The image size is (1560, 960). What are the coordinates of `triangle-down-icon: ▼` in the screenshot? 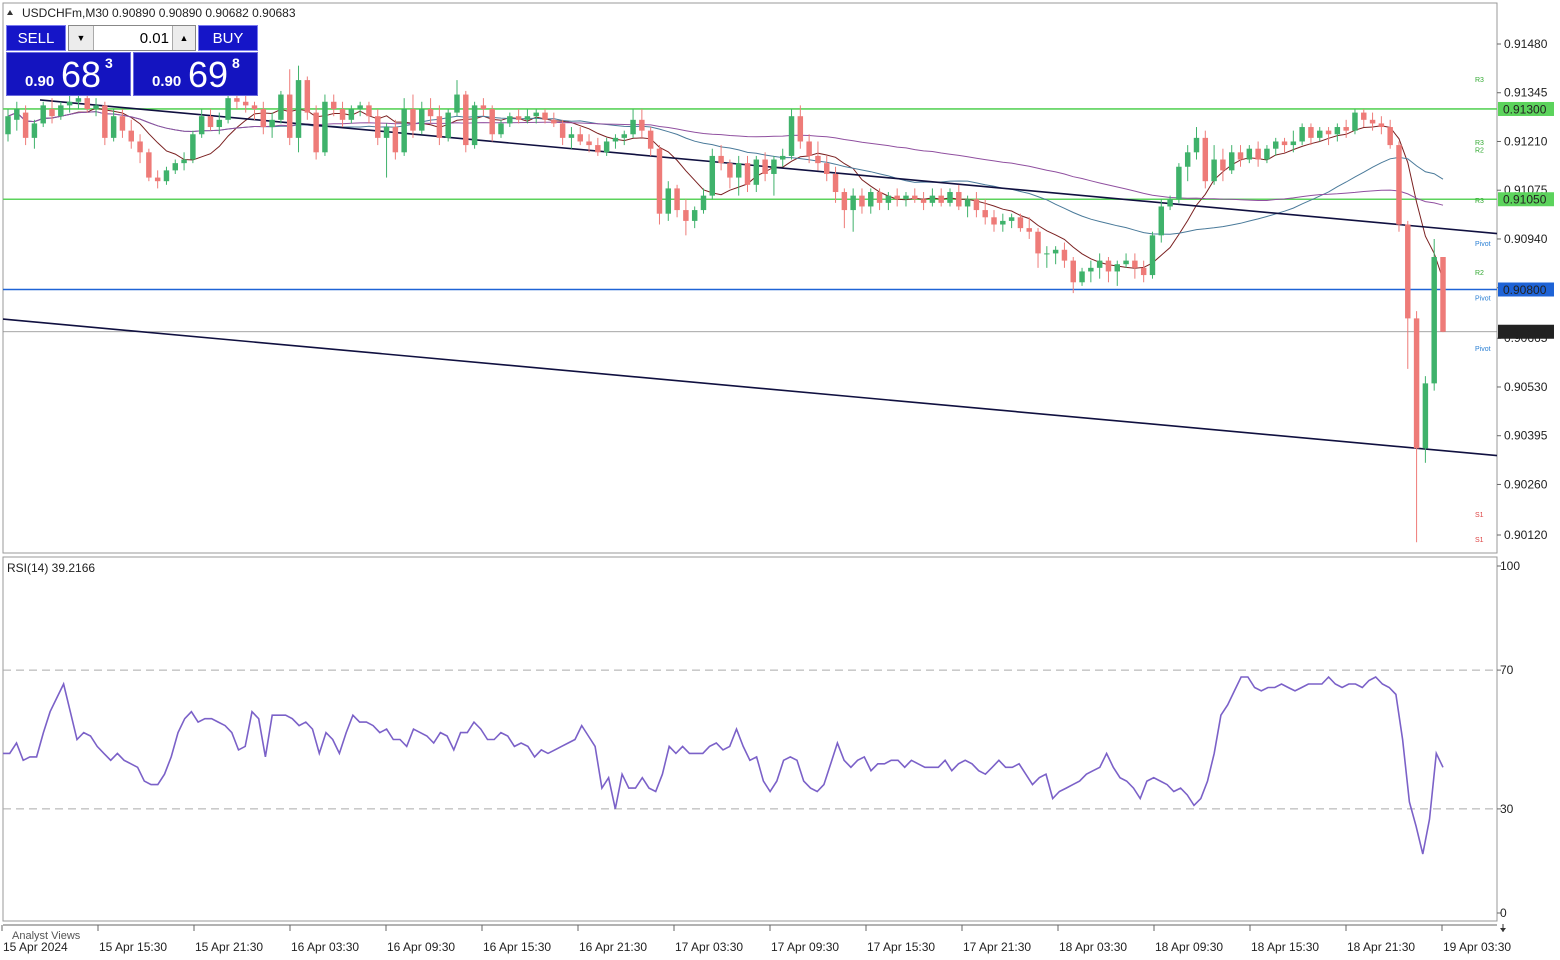 It's located at (81, 38).